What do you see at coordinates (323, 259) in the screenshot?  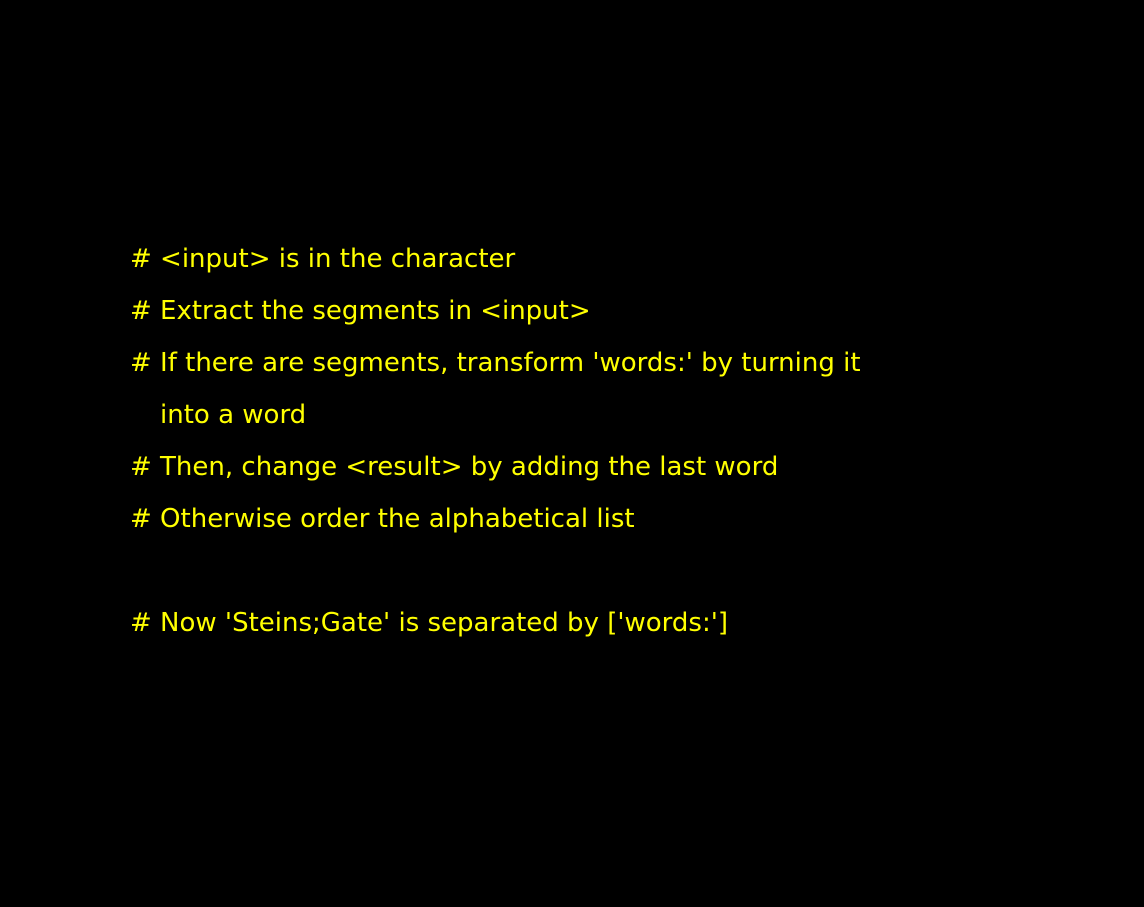 I see `comment-line-1: # <input> is in the character` at bounding box center [323, 259].